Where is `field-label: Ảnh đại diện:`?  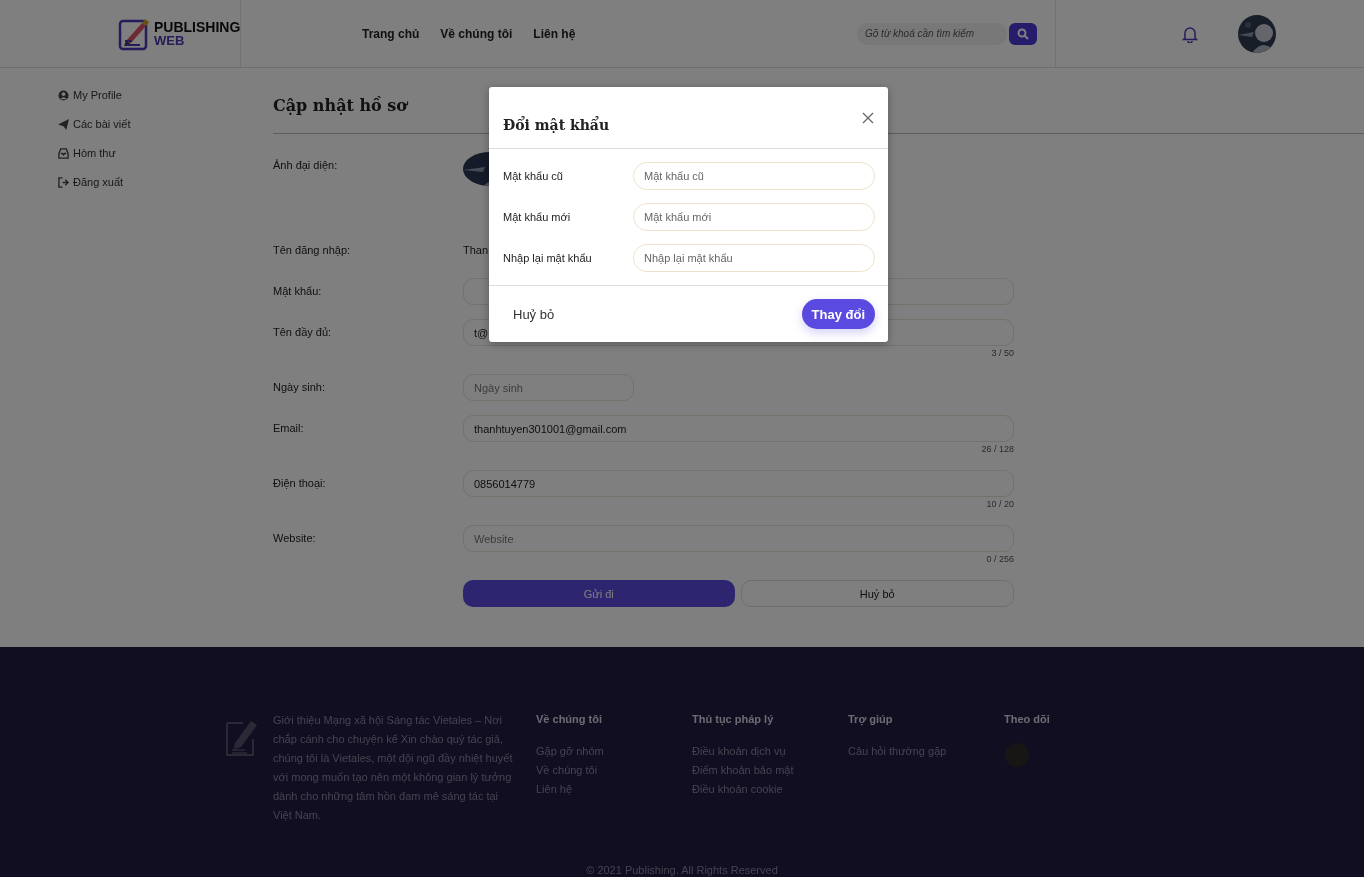 field-label: Ảnh đại diện: is located at coordinates (306, 165).